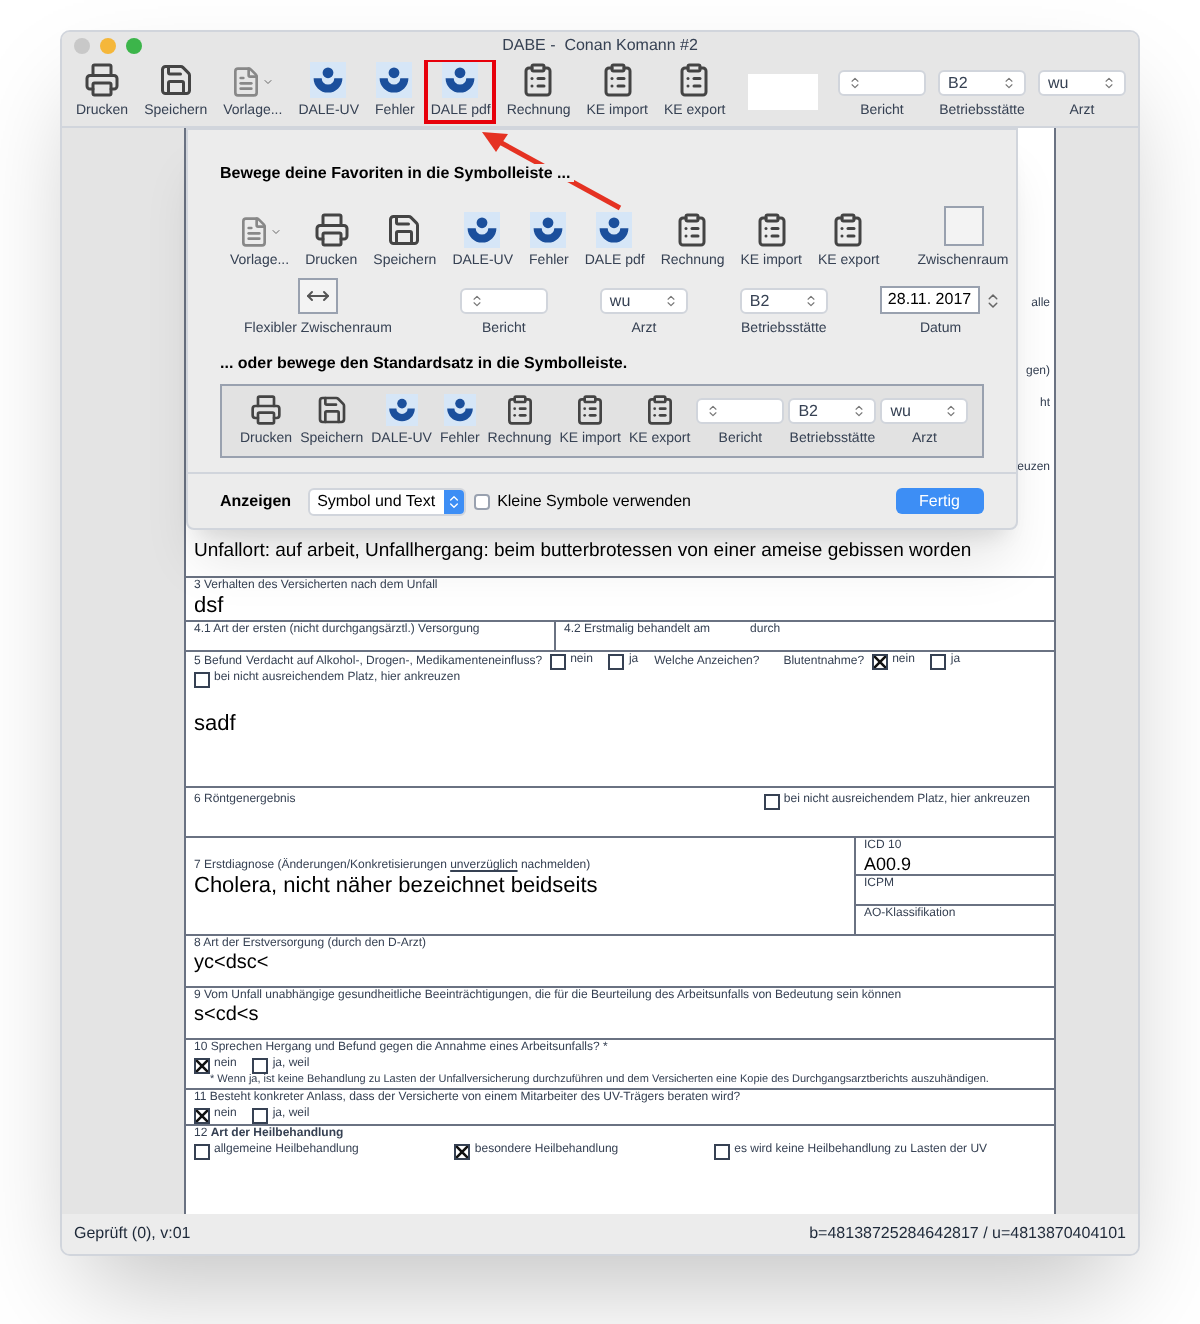 This screenshot has width=1200, height=1324. What do you see at coordinates (227, 1016) in the screenshot?
I see `section-value: s<cd<s` at bounding box center [227, 1016].